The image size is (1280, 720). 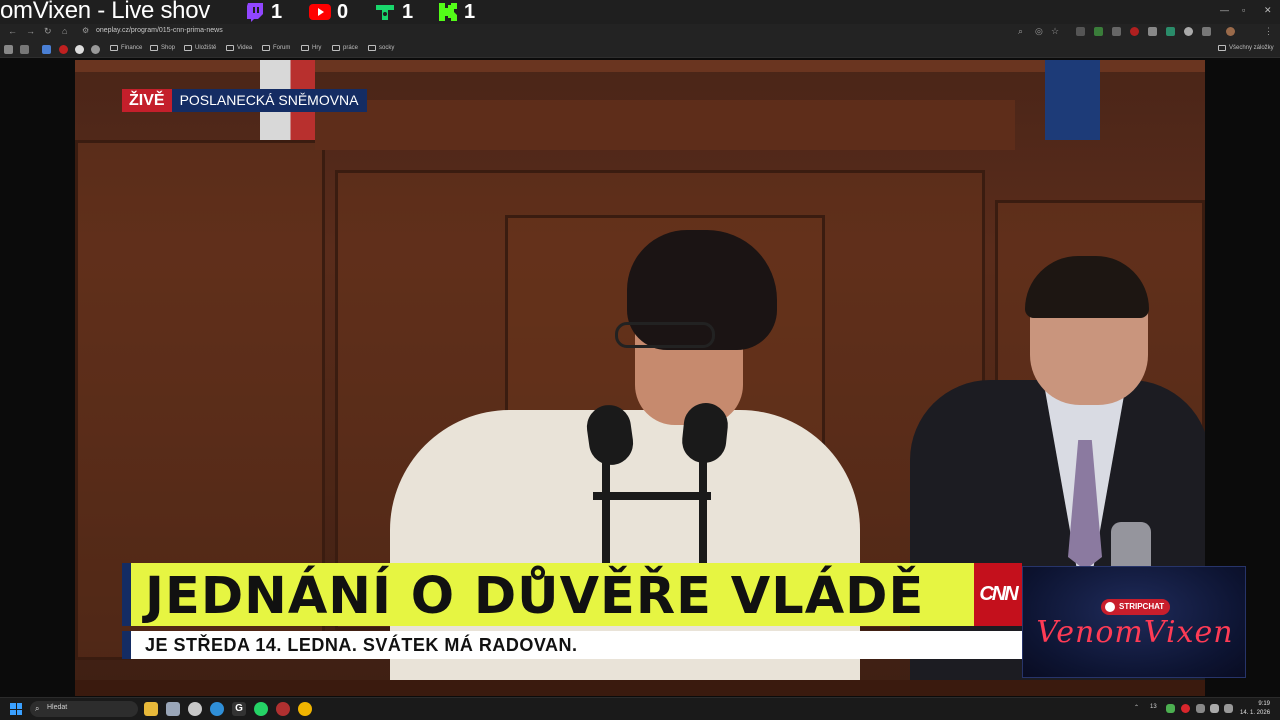 I want to click on stripchat-label: STRIPCHAT, so click(x=1142, y=606).